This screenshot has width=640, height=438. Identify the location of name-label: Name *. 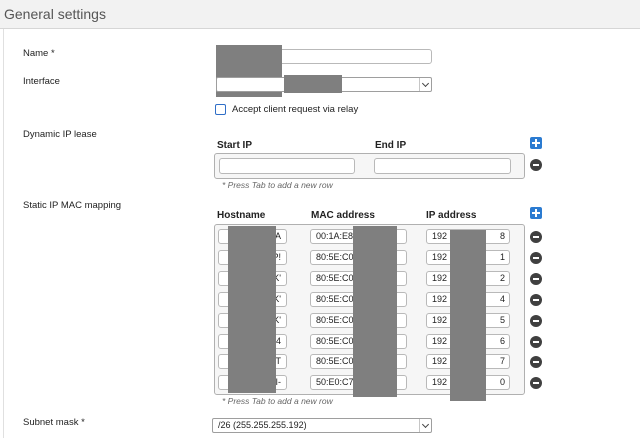
(39, 53).